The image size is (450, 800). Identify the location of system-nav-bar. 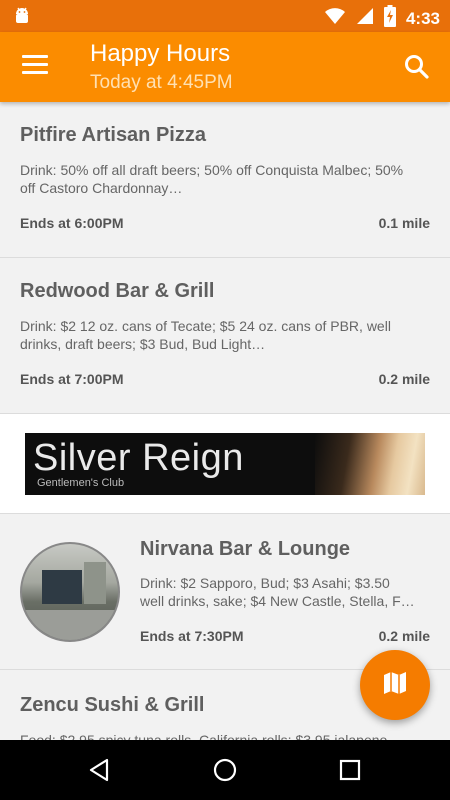
(225, 770).